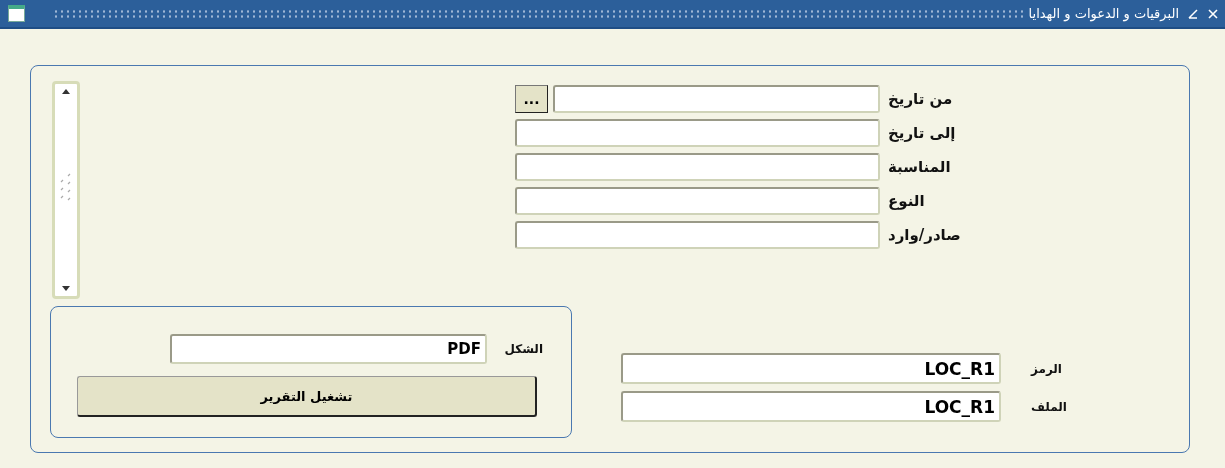 The image size is (1225, 468). What do you see at coordinates (907, 201) in the screenshot?
I see `field-label: النوع` at bounding box center [907, 201].